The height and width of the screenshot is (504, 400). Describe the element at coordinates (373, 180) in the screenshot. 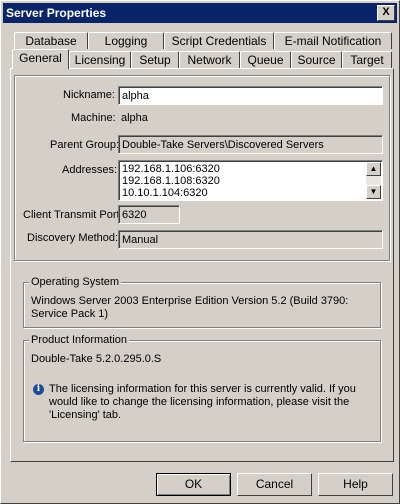

I see `addresses-scrollbar: ▲ ▼` at that location.